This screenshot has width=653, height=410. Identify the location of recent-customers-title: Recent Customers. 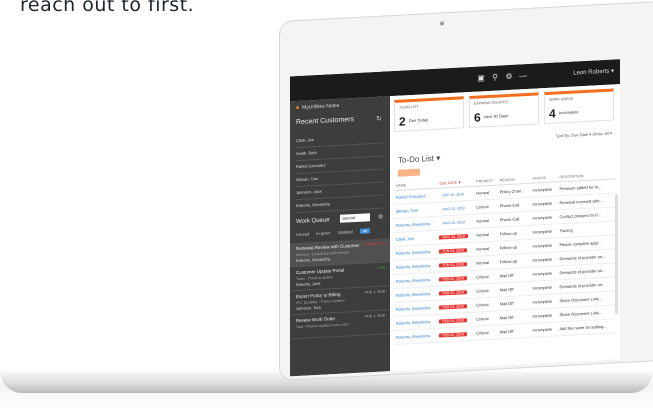
(325, 121).